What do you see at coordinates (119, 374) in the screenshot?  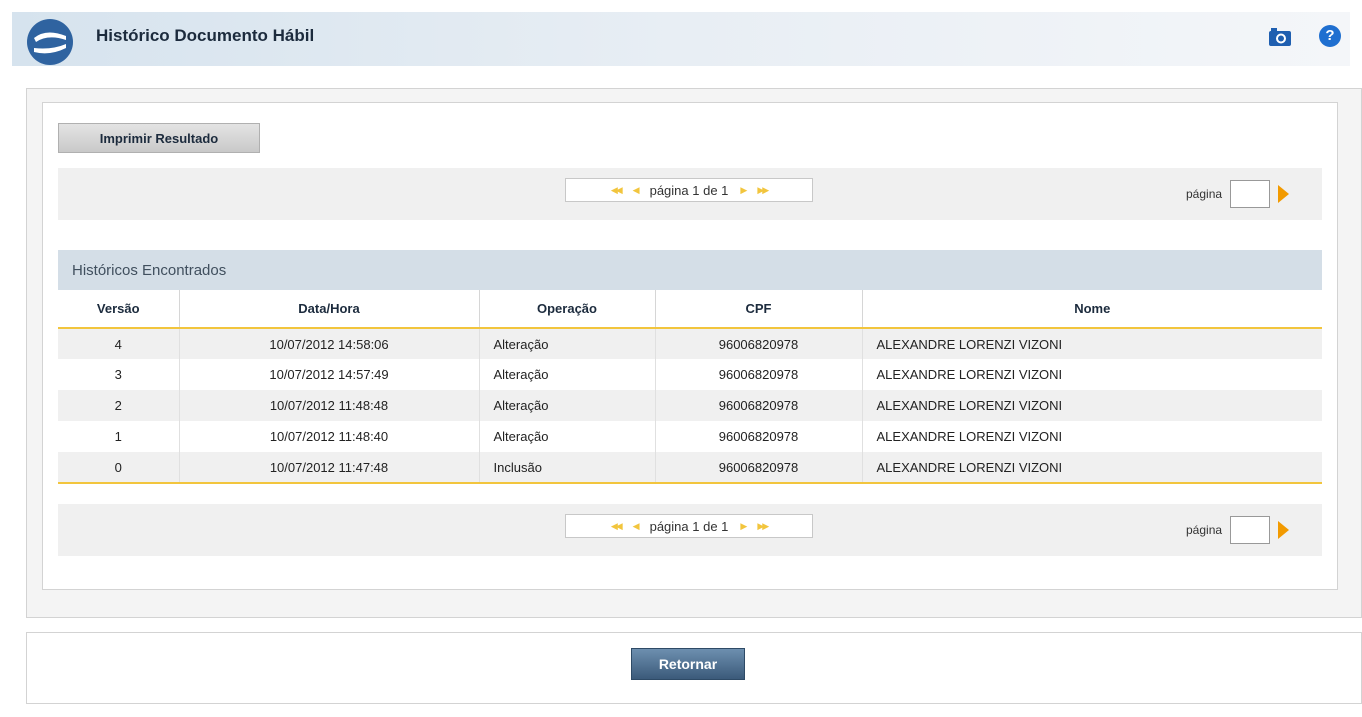 I see `cell-versao: 3` at bounding box center [119, 374].